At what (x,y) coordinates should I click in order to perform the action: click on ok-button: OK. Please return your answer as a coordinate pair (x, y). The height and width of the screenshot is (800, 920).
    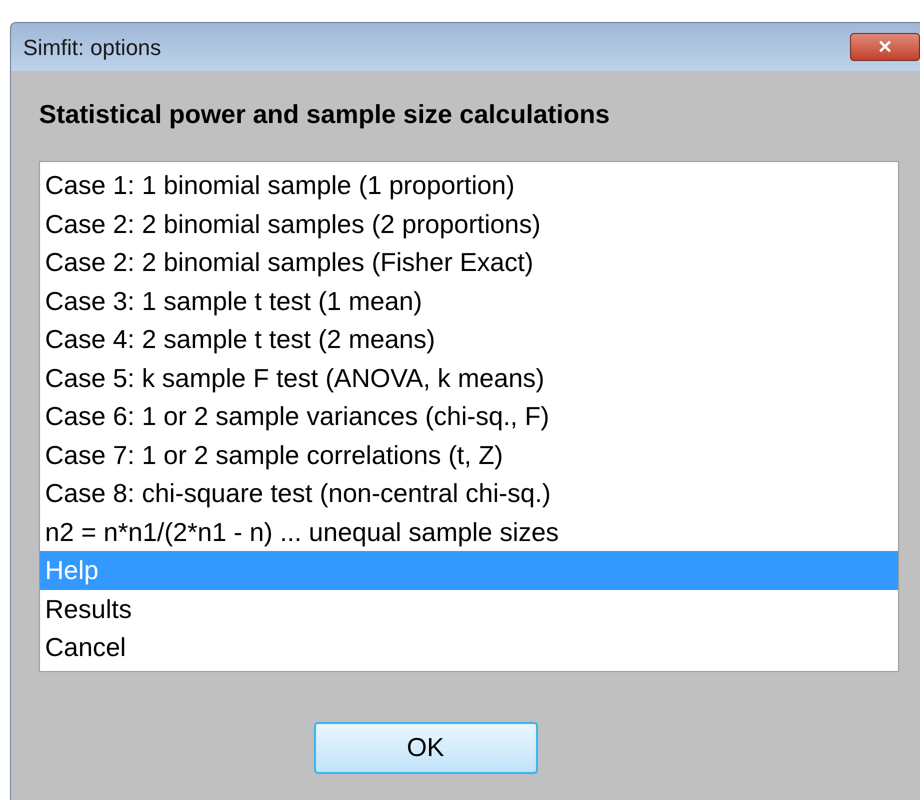
    Looking at the image, I should click on (426, 748).